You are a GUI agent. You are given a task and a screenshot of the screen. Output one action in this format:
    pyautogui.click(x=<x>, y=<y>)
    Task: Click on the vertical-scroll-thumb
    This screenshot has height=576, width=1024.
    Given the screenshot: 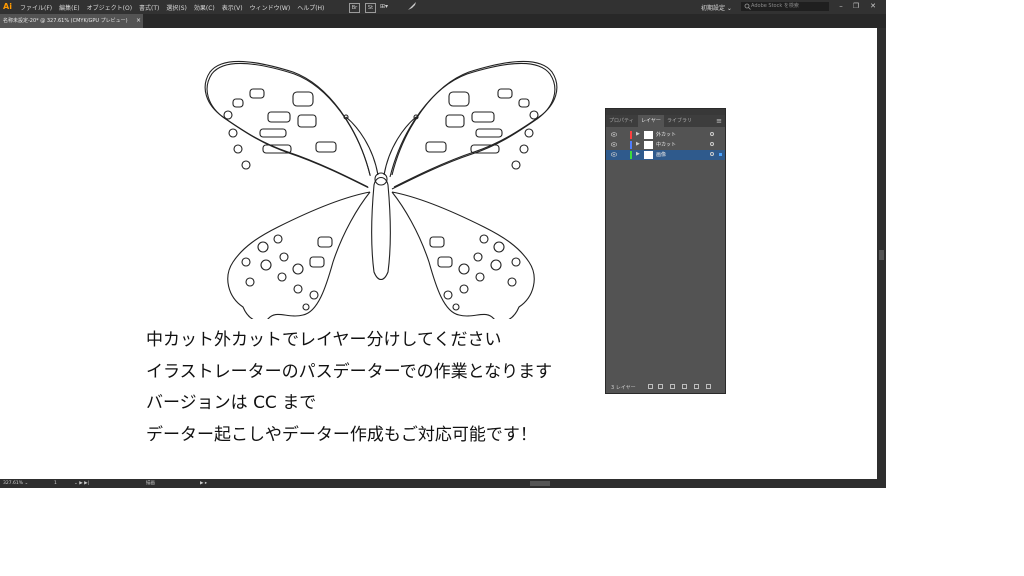 What is the action you would take?
    pyautogui.click(x=881, y=255)
    